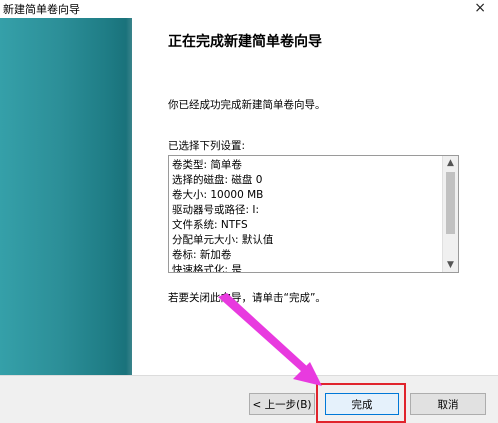 The height and width of the screenshot is (423, 498). Describe the element at coordinates (216, 210) in the screenshot. I see `settings-line-drive-letter: 驱动器号或路径: I:` at that location.